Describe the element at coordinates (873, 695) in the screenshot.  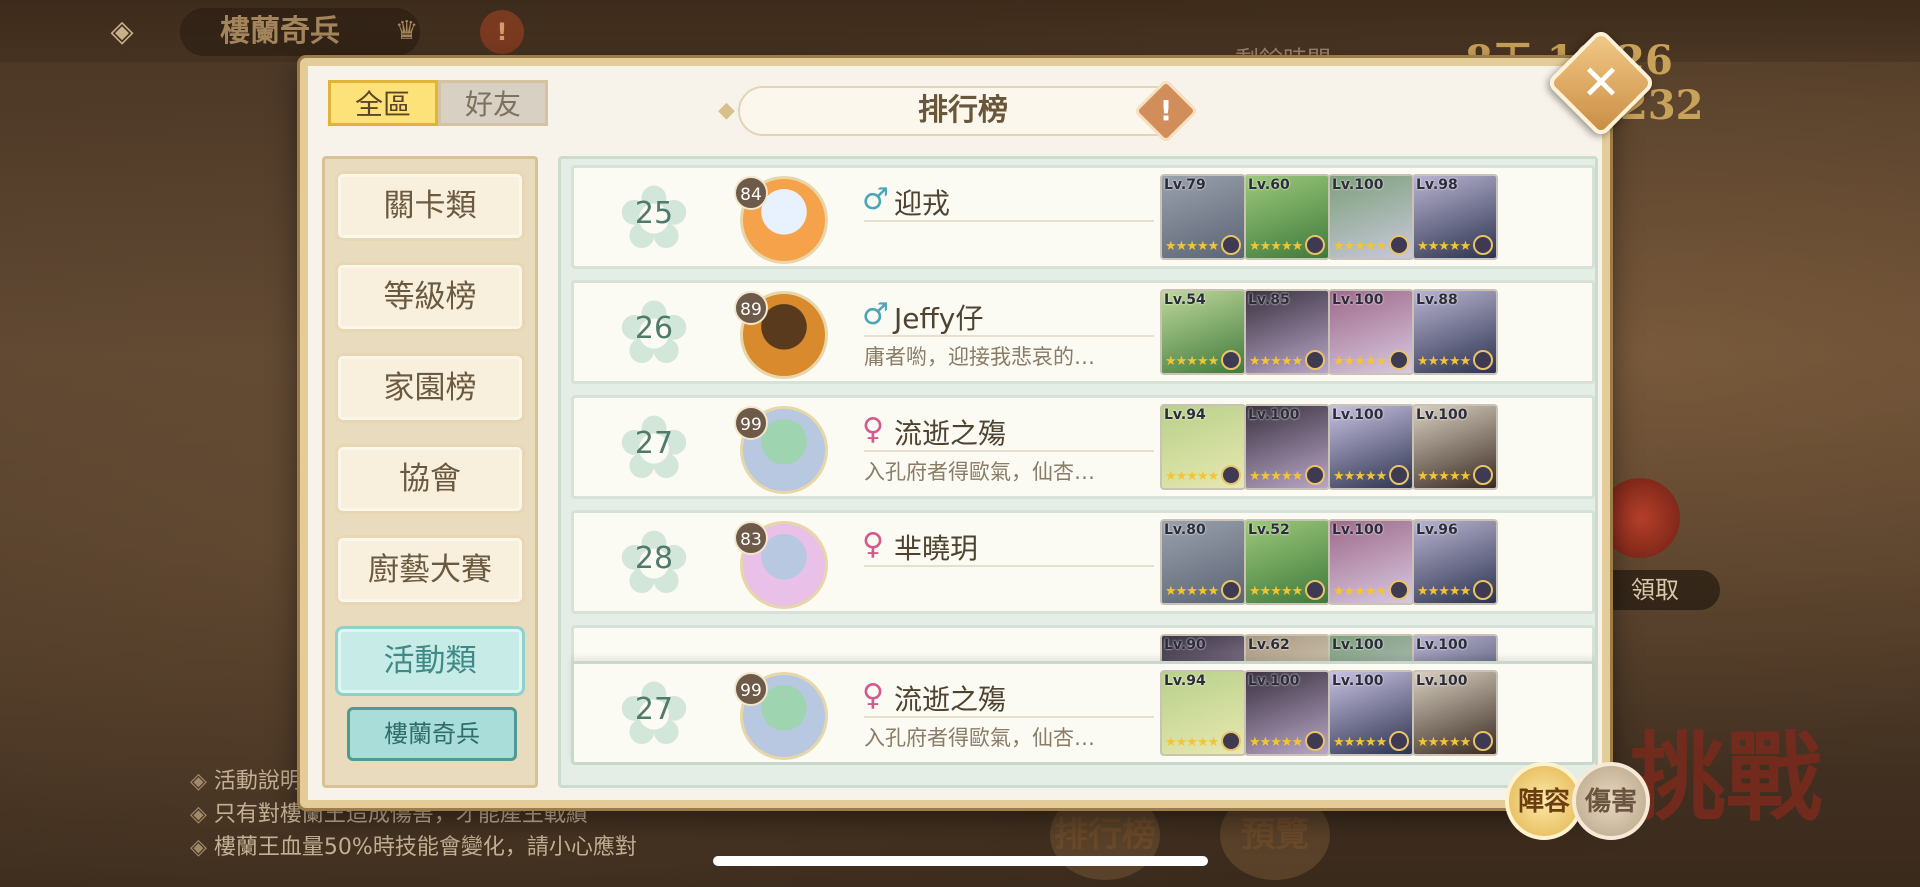
I see `female-icon: ♀` at that location.